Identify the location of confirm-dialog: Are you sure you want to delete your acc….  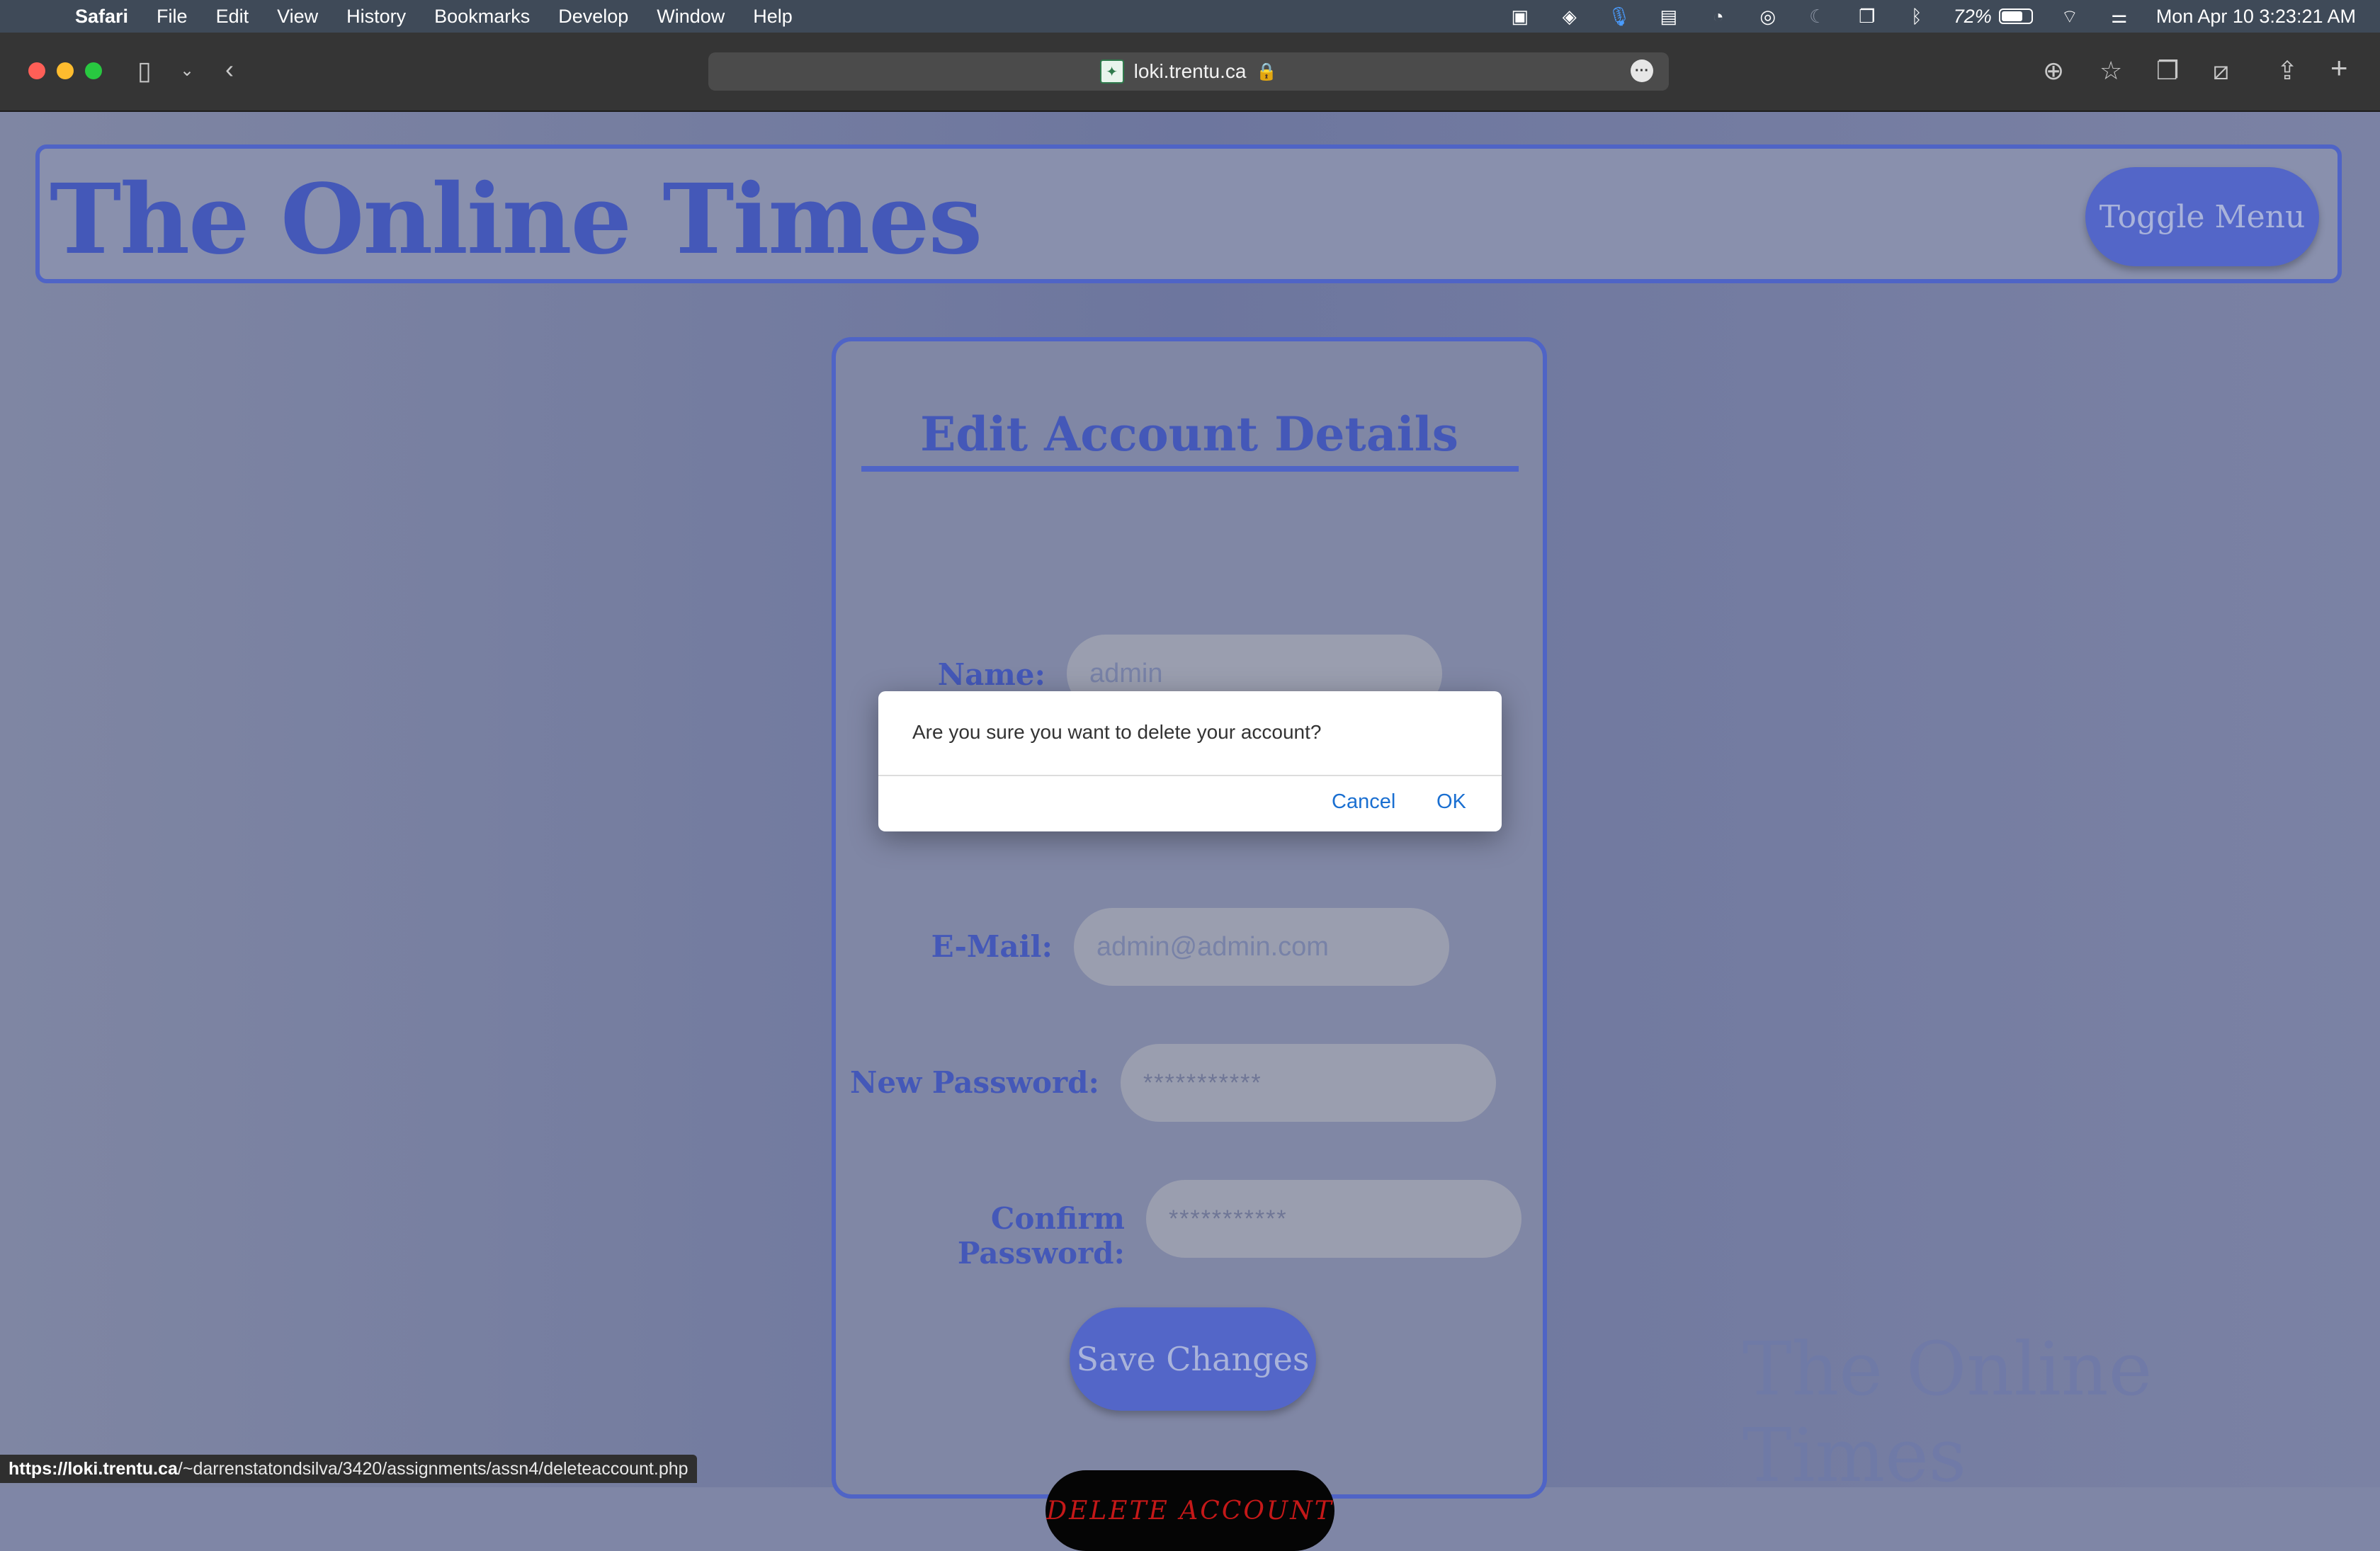
(1190, 761).